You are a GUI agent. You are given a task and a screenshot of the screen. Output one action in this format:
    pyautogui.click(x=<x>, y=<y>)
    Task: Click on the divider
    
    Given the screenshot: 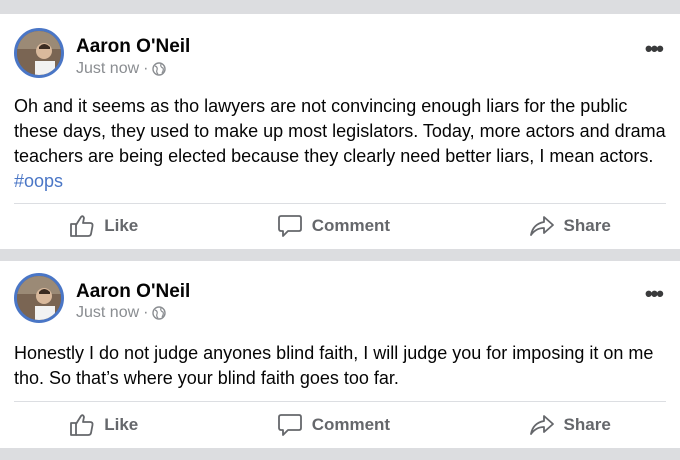 What is the action you would take?
    pyautogui.click(x=340, y=401)
    